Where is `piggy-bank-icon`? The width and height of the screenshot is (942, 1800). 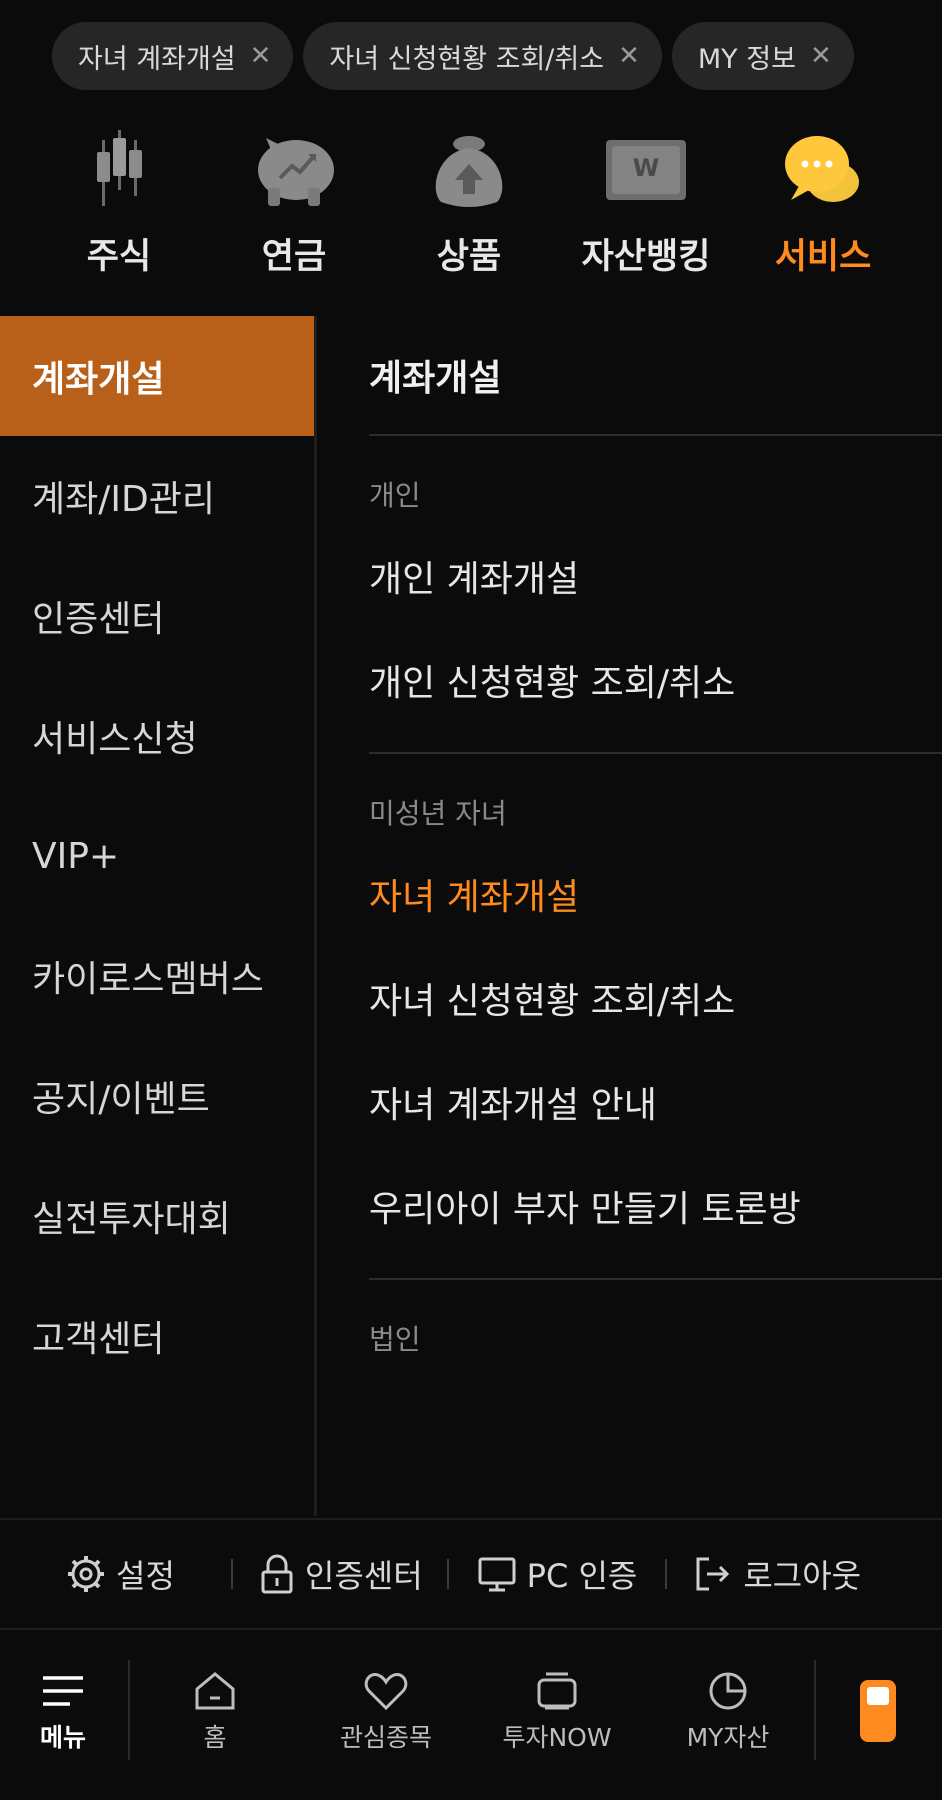
piggy-bank-icon is located at coordinates (296, 172).